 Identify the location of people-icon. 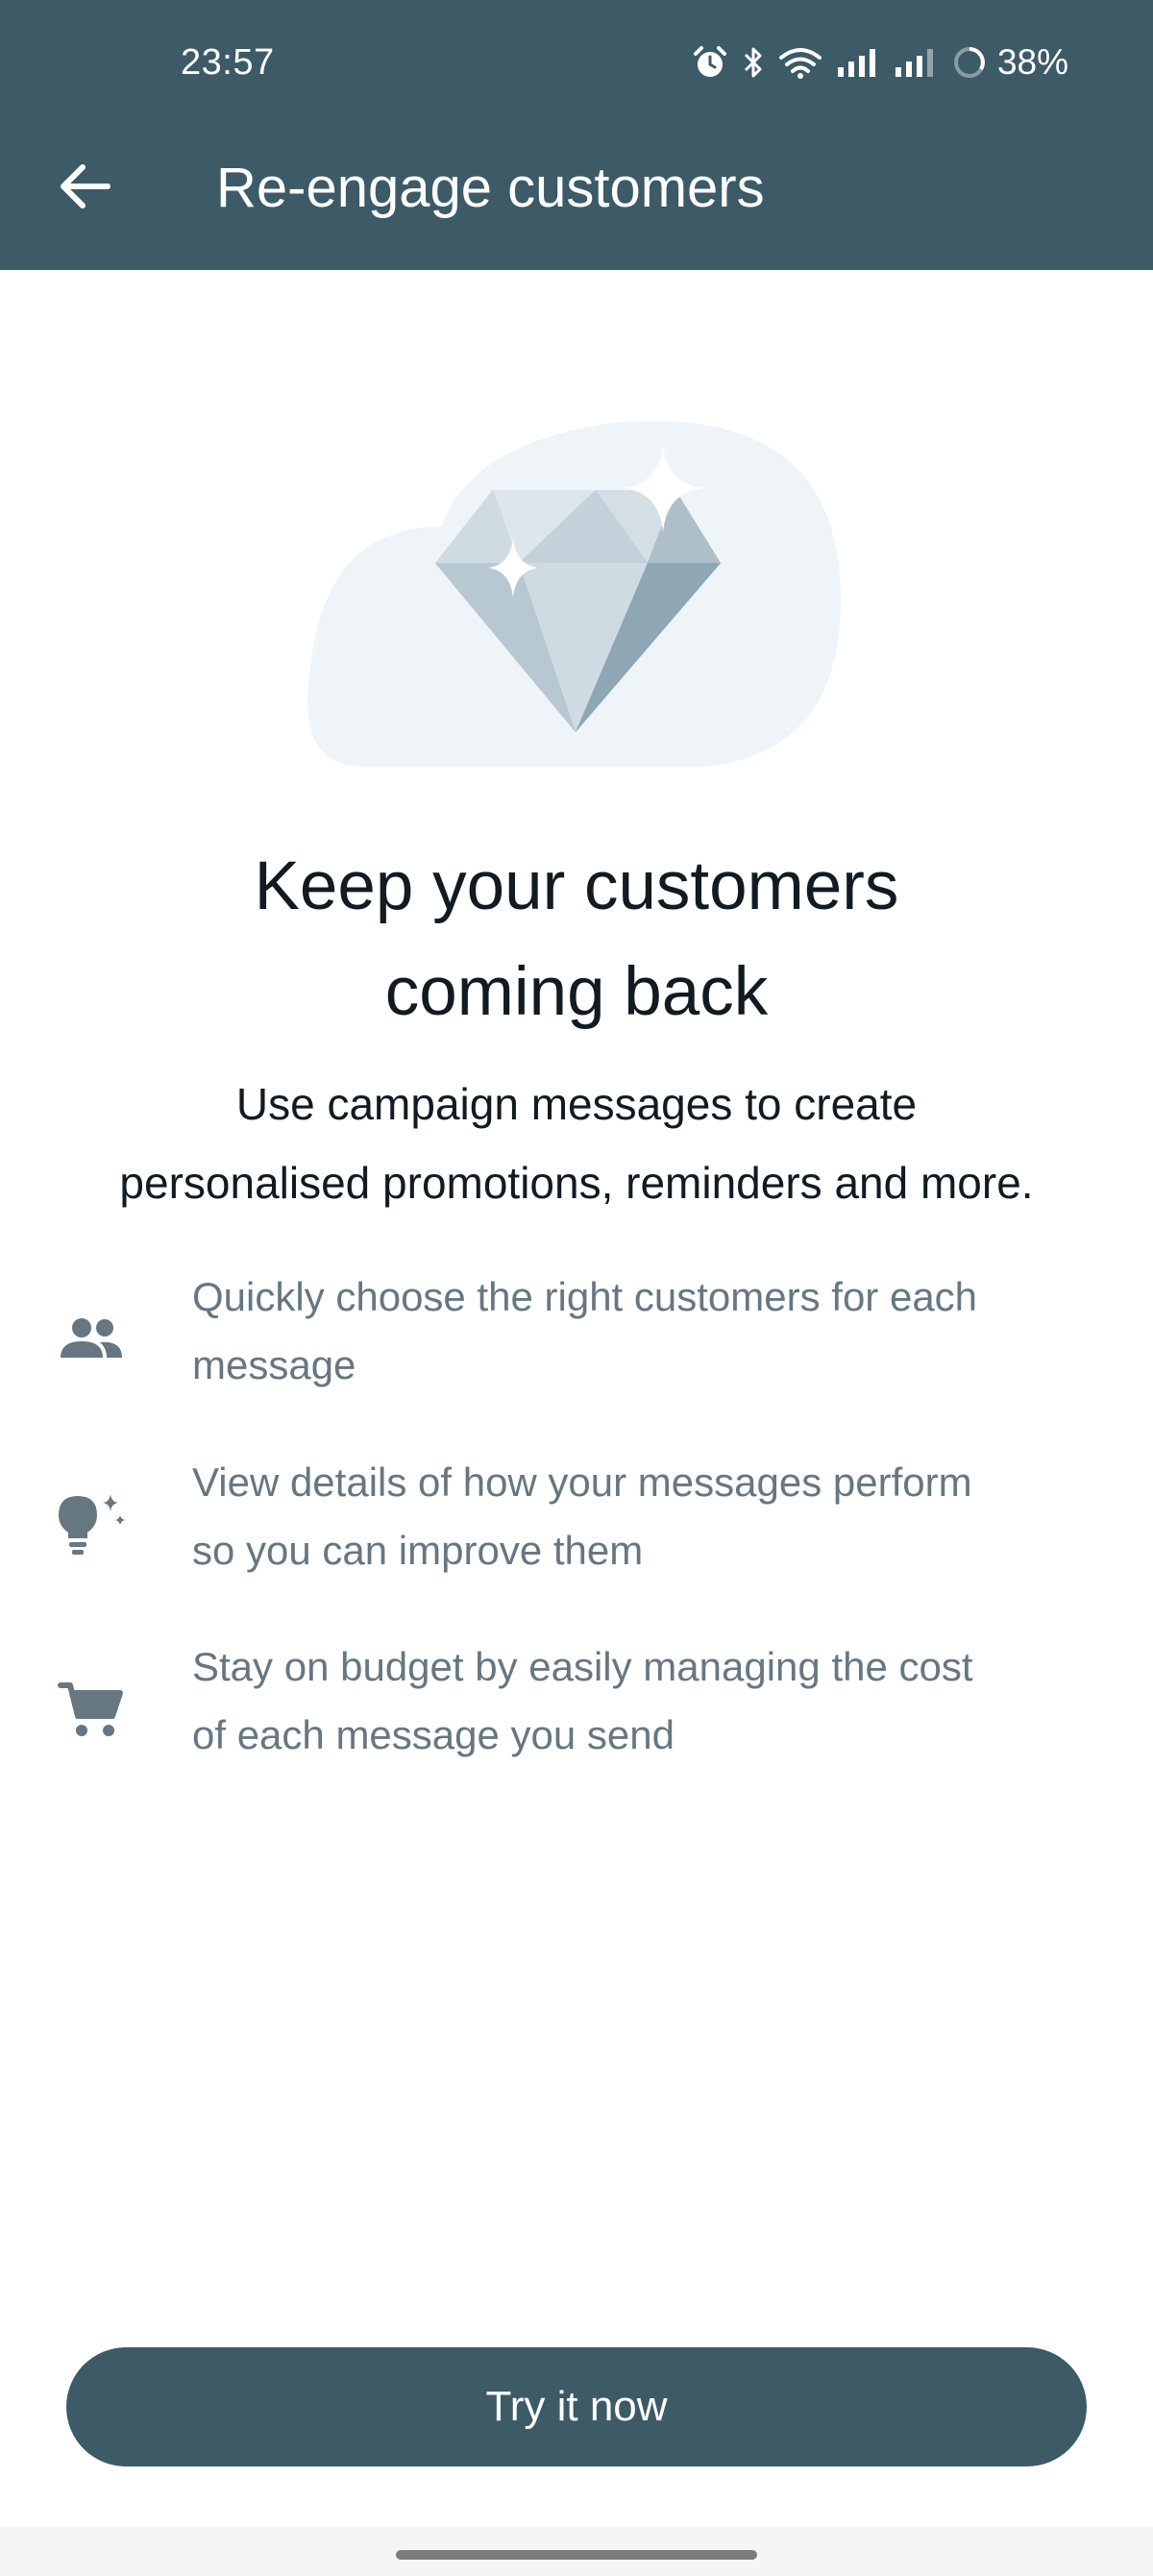
(91, 1339).